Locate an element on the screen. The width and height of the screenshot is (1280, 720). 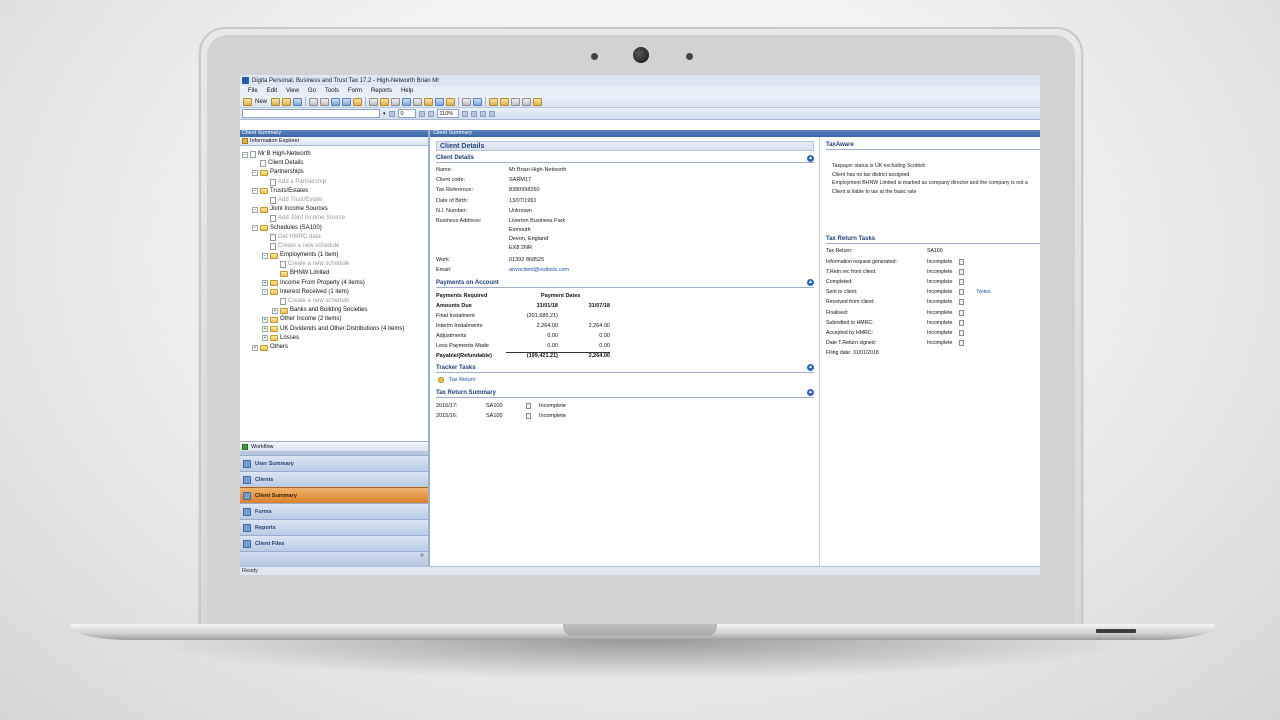
nav-clients: Clients is located at coordinates (334, 479).